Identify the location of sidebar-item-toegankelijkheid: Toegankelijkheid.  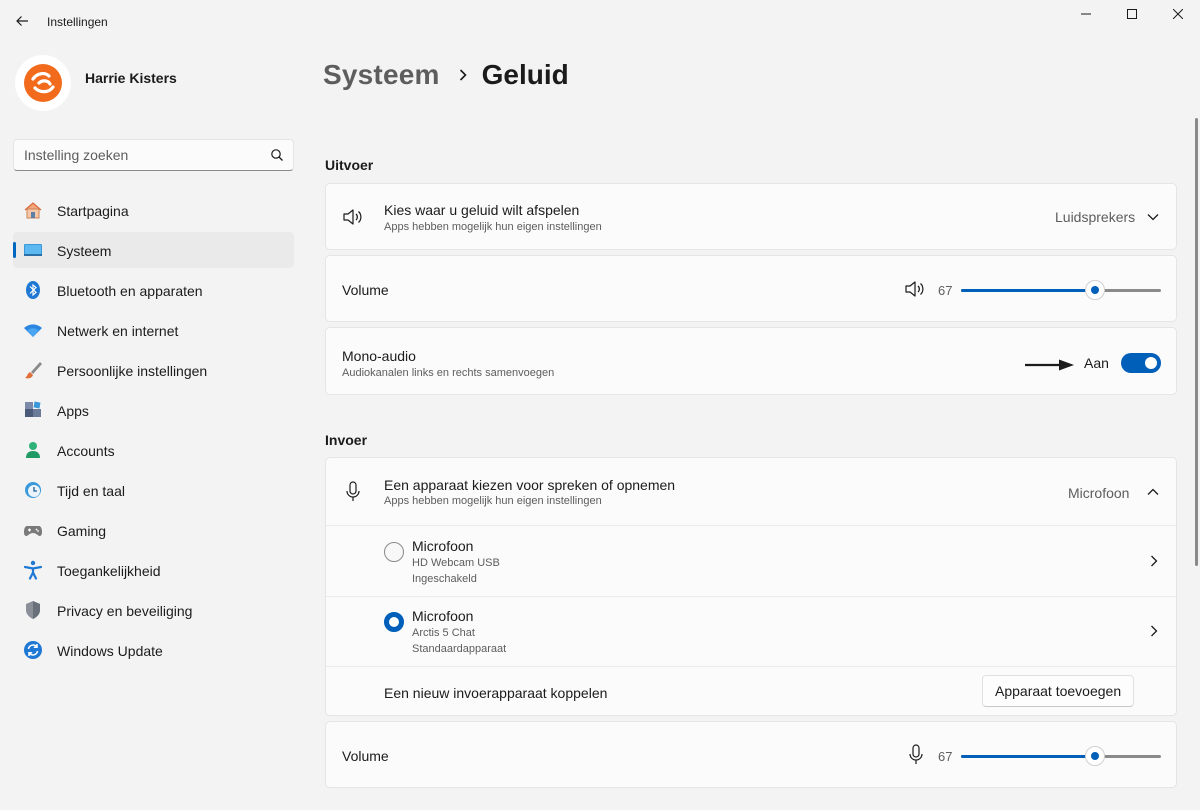
(153, 570).